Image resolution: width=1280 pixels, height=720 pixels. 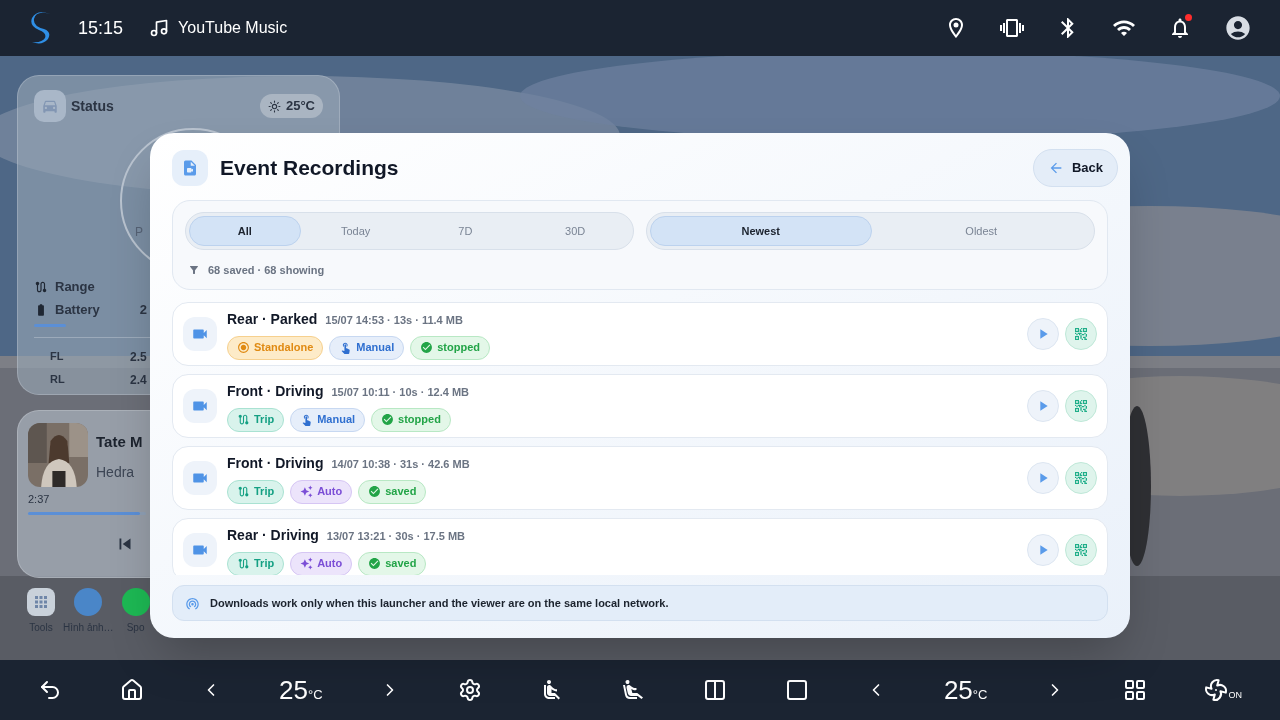 What do you see at coordinates (50, 690) in the screenshot?
I see `back-icon` at bounding box center [50, 690].